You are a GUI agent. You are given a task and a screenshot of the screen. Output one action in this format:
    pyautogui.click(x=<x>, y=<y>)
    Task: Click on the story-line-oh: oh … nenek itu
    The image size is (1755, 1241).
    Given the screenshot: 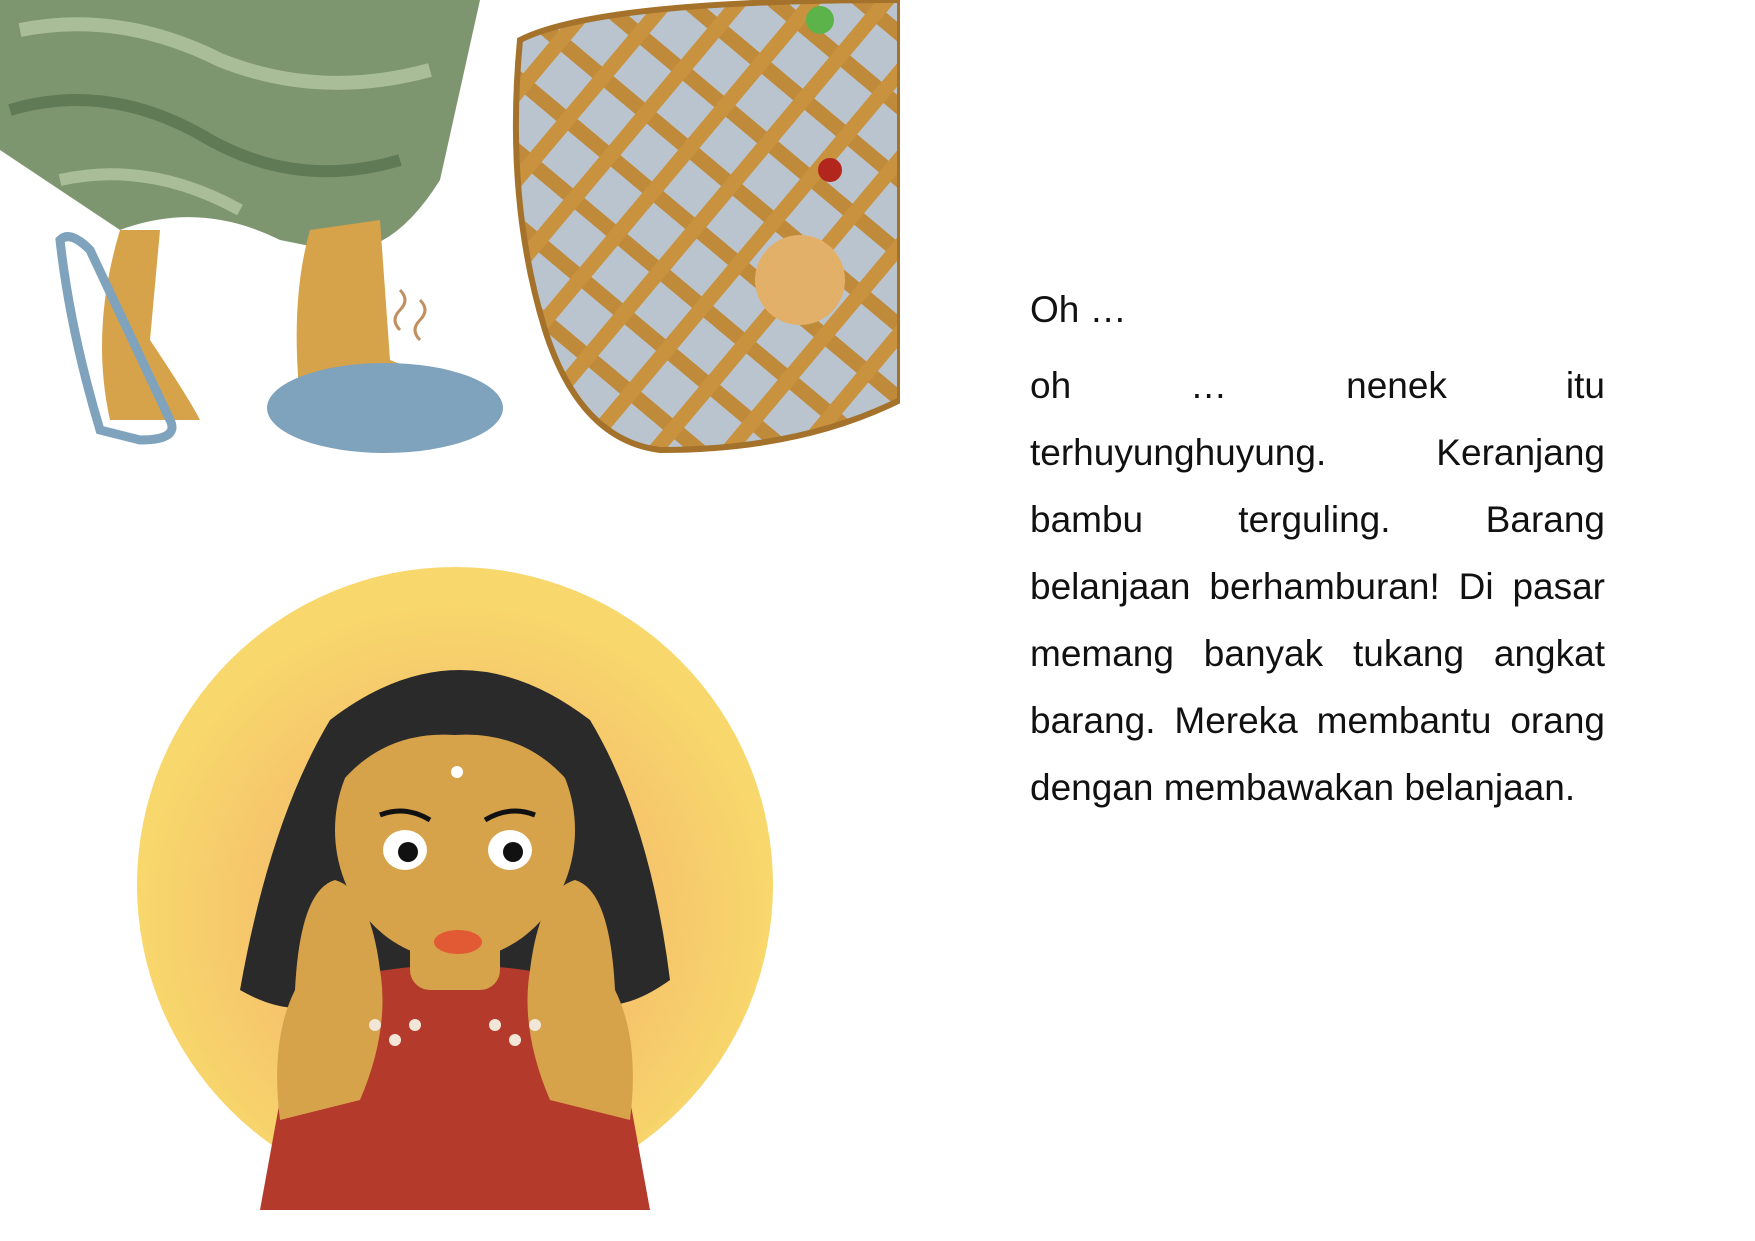 What is the action you would take?
    pyautogui.click(x=1317, y=385)
    